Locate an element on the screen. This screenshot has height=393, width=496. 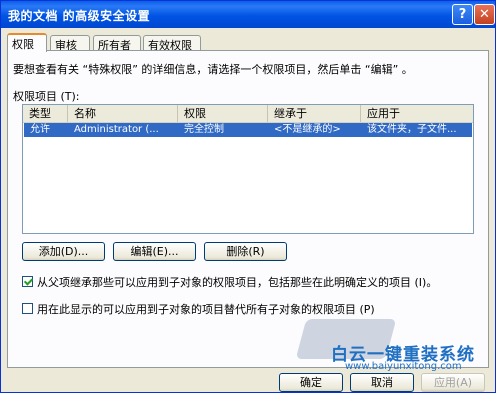
inherit-label: 从父项继承那些可以应用到子对象的权限项目，包括那些在此明确定义的项目 (I)。 is located at coordinates (237, 282).